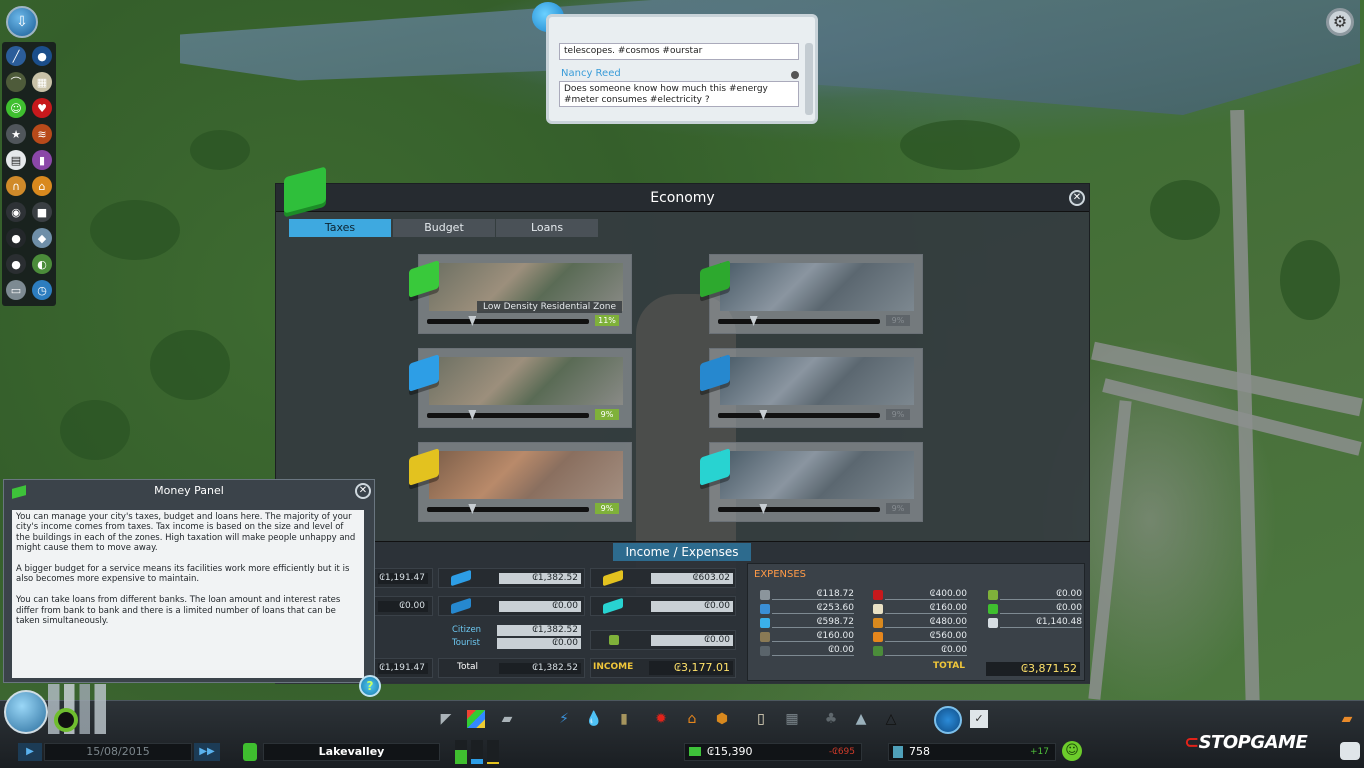 This screenshot has width=1364, height=768. Describe the element at coordinates (22, 22) in the screenshot. I see `unlock-button: ⇩` at that location.